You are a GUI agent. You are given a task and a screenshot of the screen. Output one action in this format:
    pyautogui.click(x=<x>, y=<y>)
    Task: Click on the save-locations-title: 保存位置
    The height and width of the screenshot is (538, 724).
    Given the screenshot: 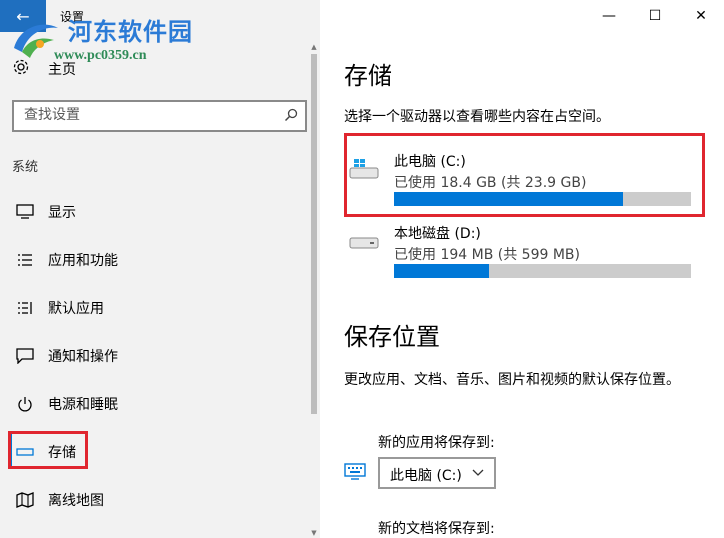 What is the action you would take?
    pyautogui.click(x=392, y=337)
    